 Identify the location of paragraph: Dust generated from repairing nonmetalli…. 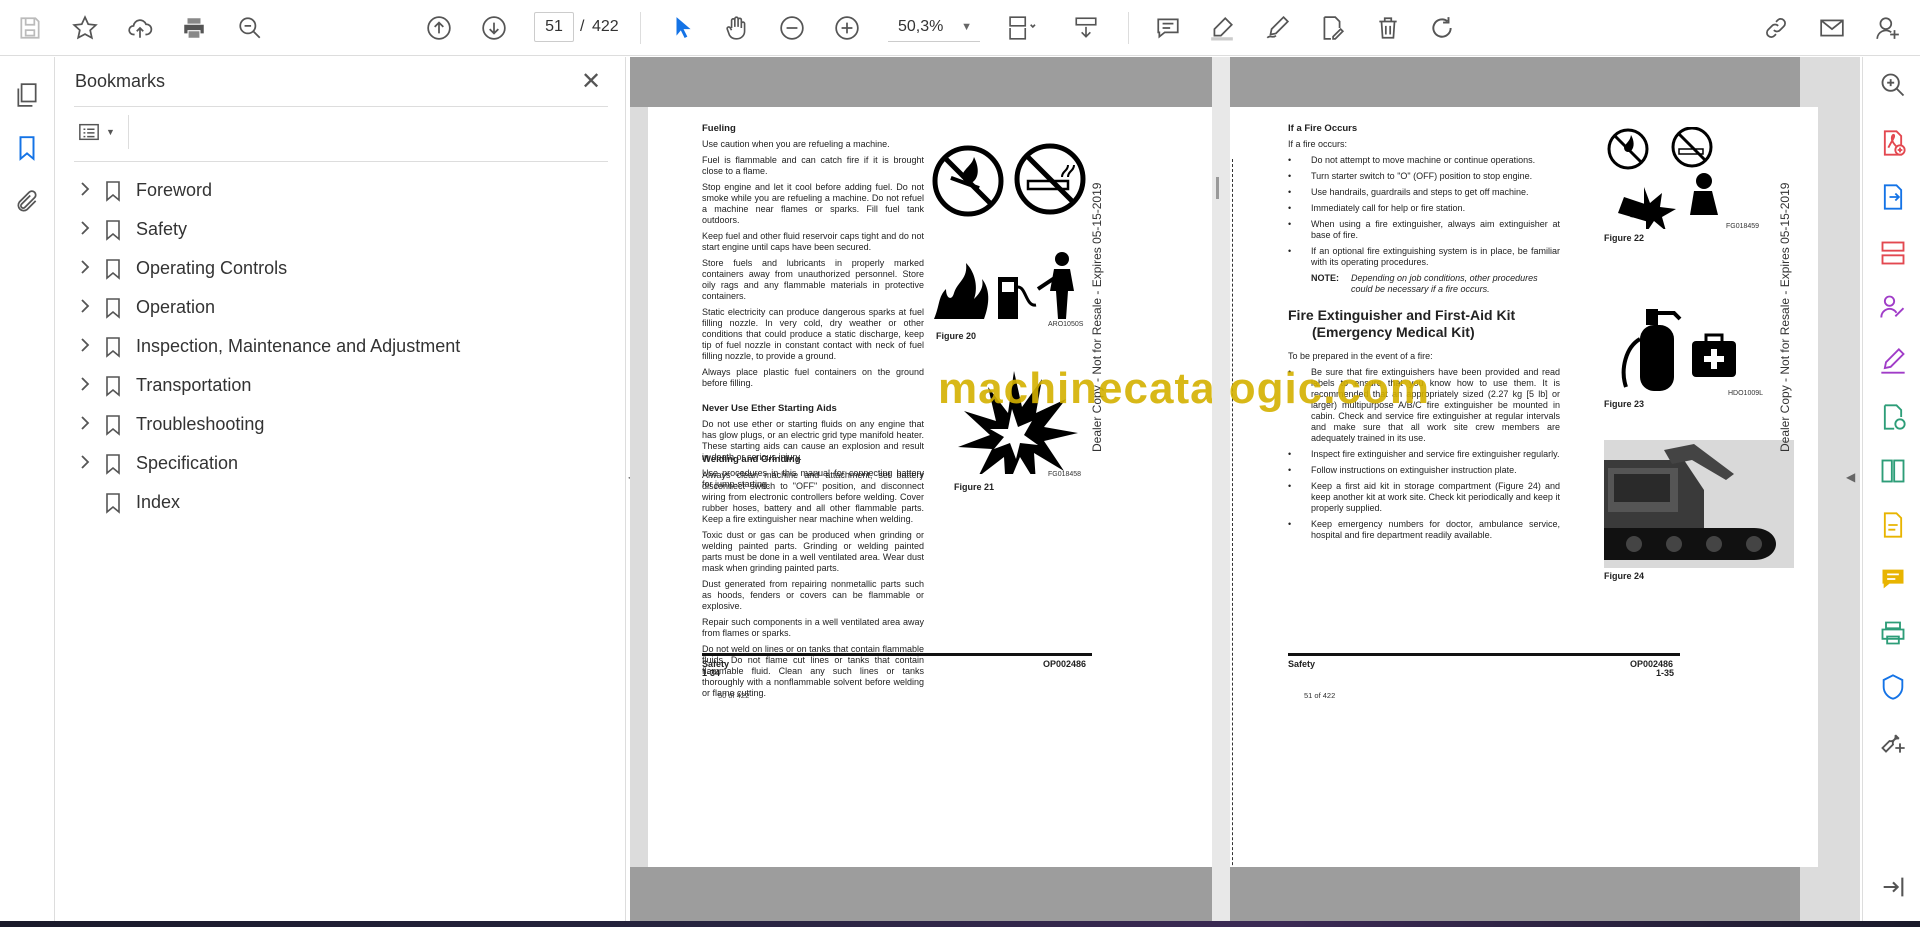
(813, 595).